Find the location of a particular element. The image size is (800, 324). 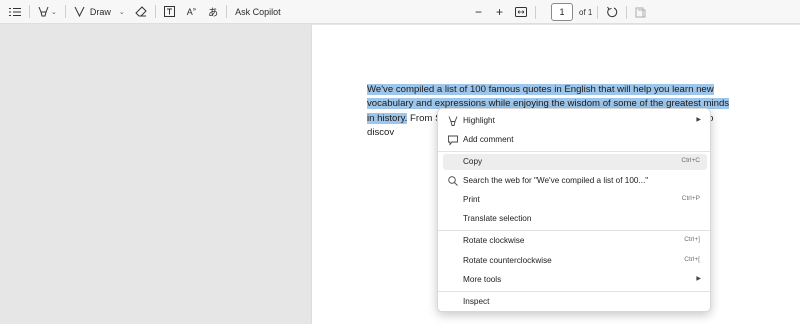

menu-item-label: Rotate counterclockwise is located at coordinates (507, 260).